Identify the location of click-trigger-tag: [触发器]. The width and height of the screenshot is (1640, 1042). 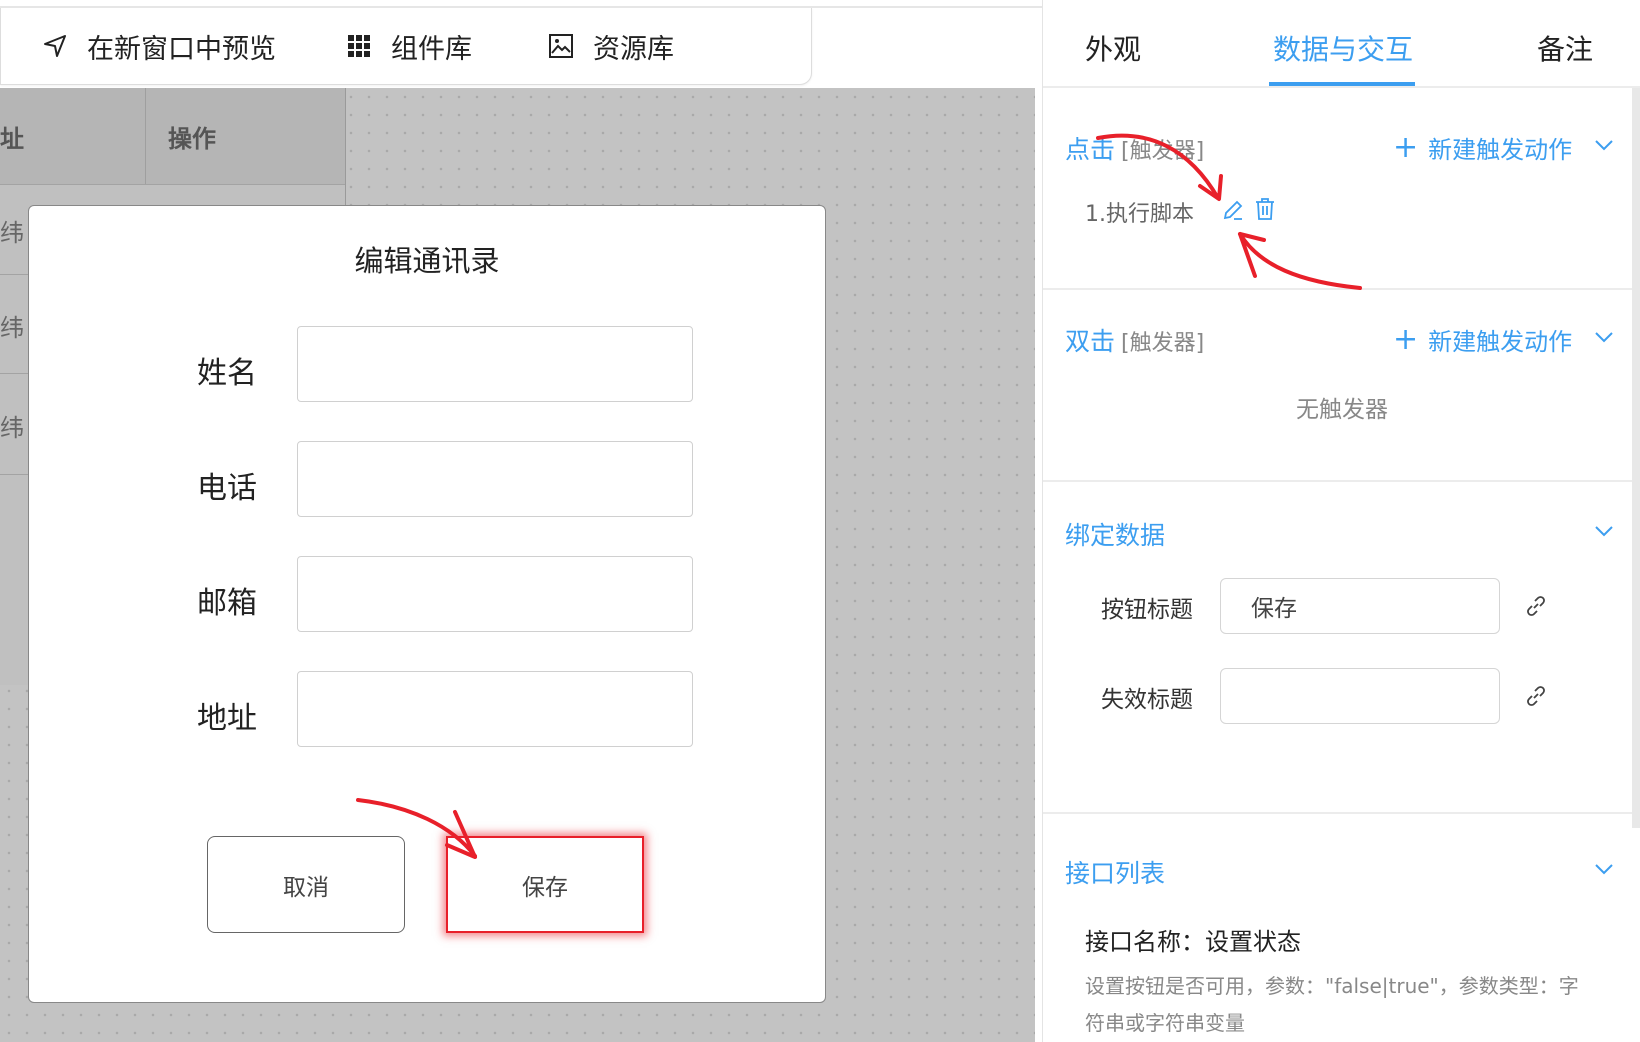
(1163, 151).